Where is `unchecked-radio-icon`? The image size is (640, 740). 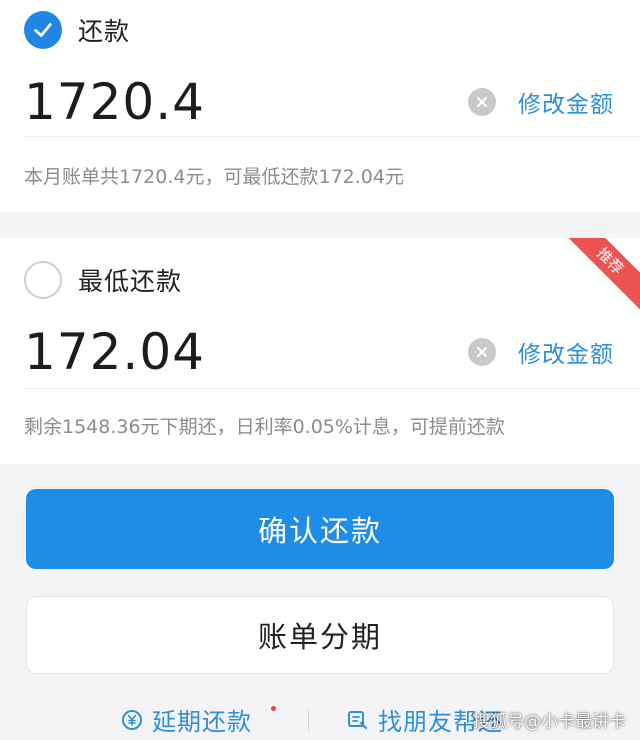 unchecked-radio-icon is located at coordinates (43, 280).